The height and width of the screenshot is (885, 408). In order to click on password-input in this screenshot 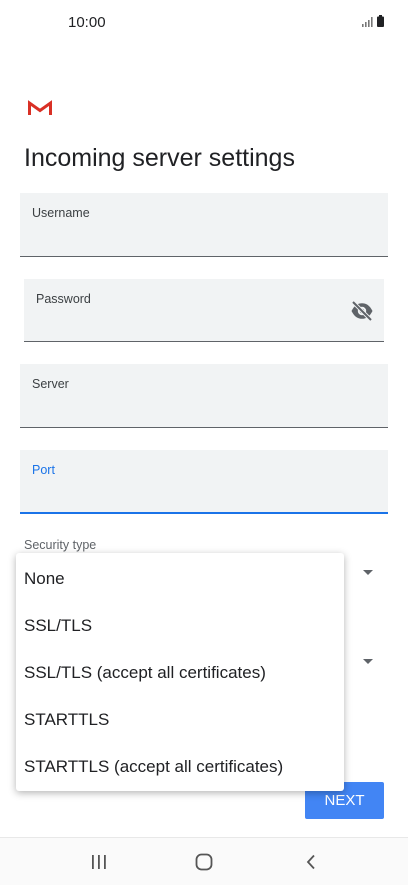, I will do `click(190, 324)`.